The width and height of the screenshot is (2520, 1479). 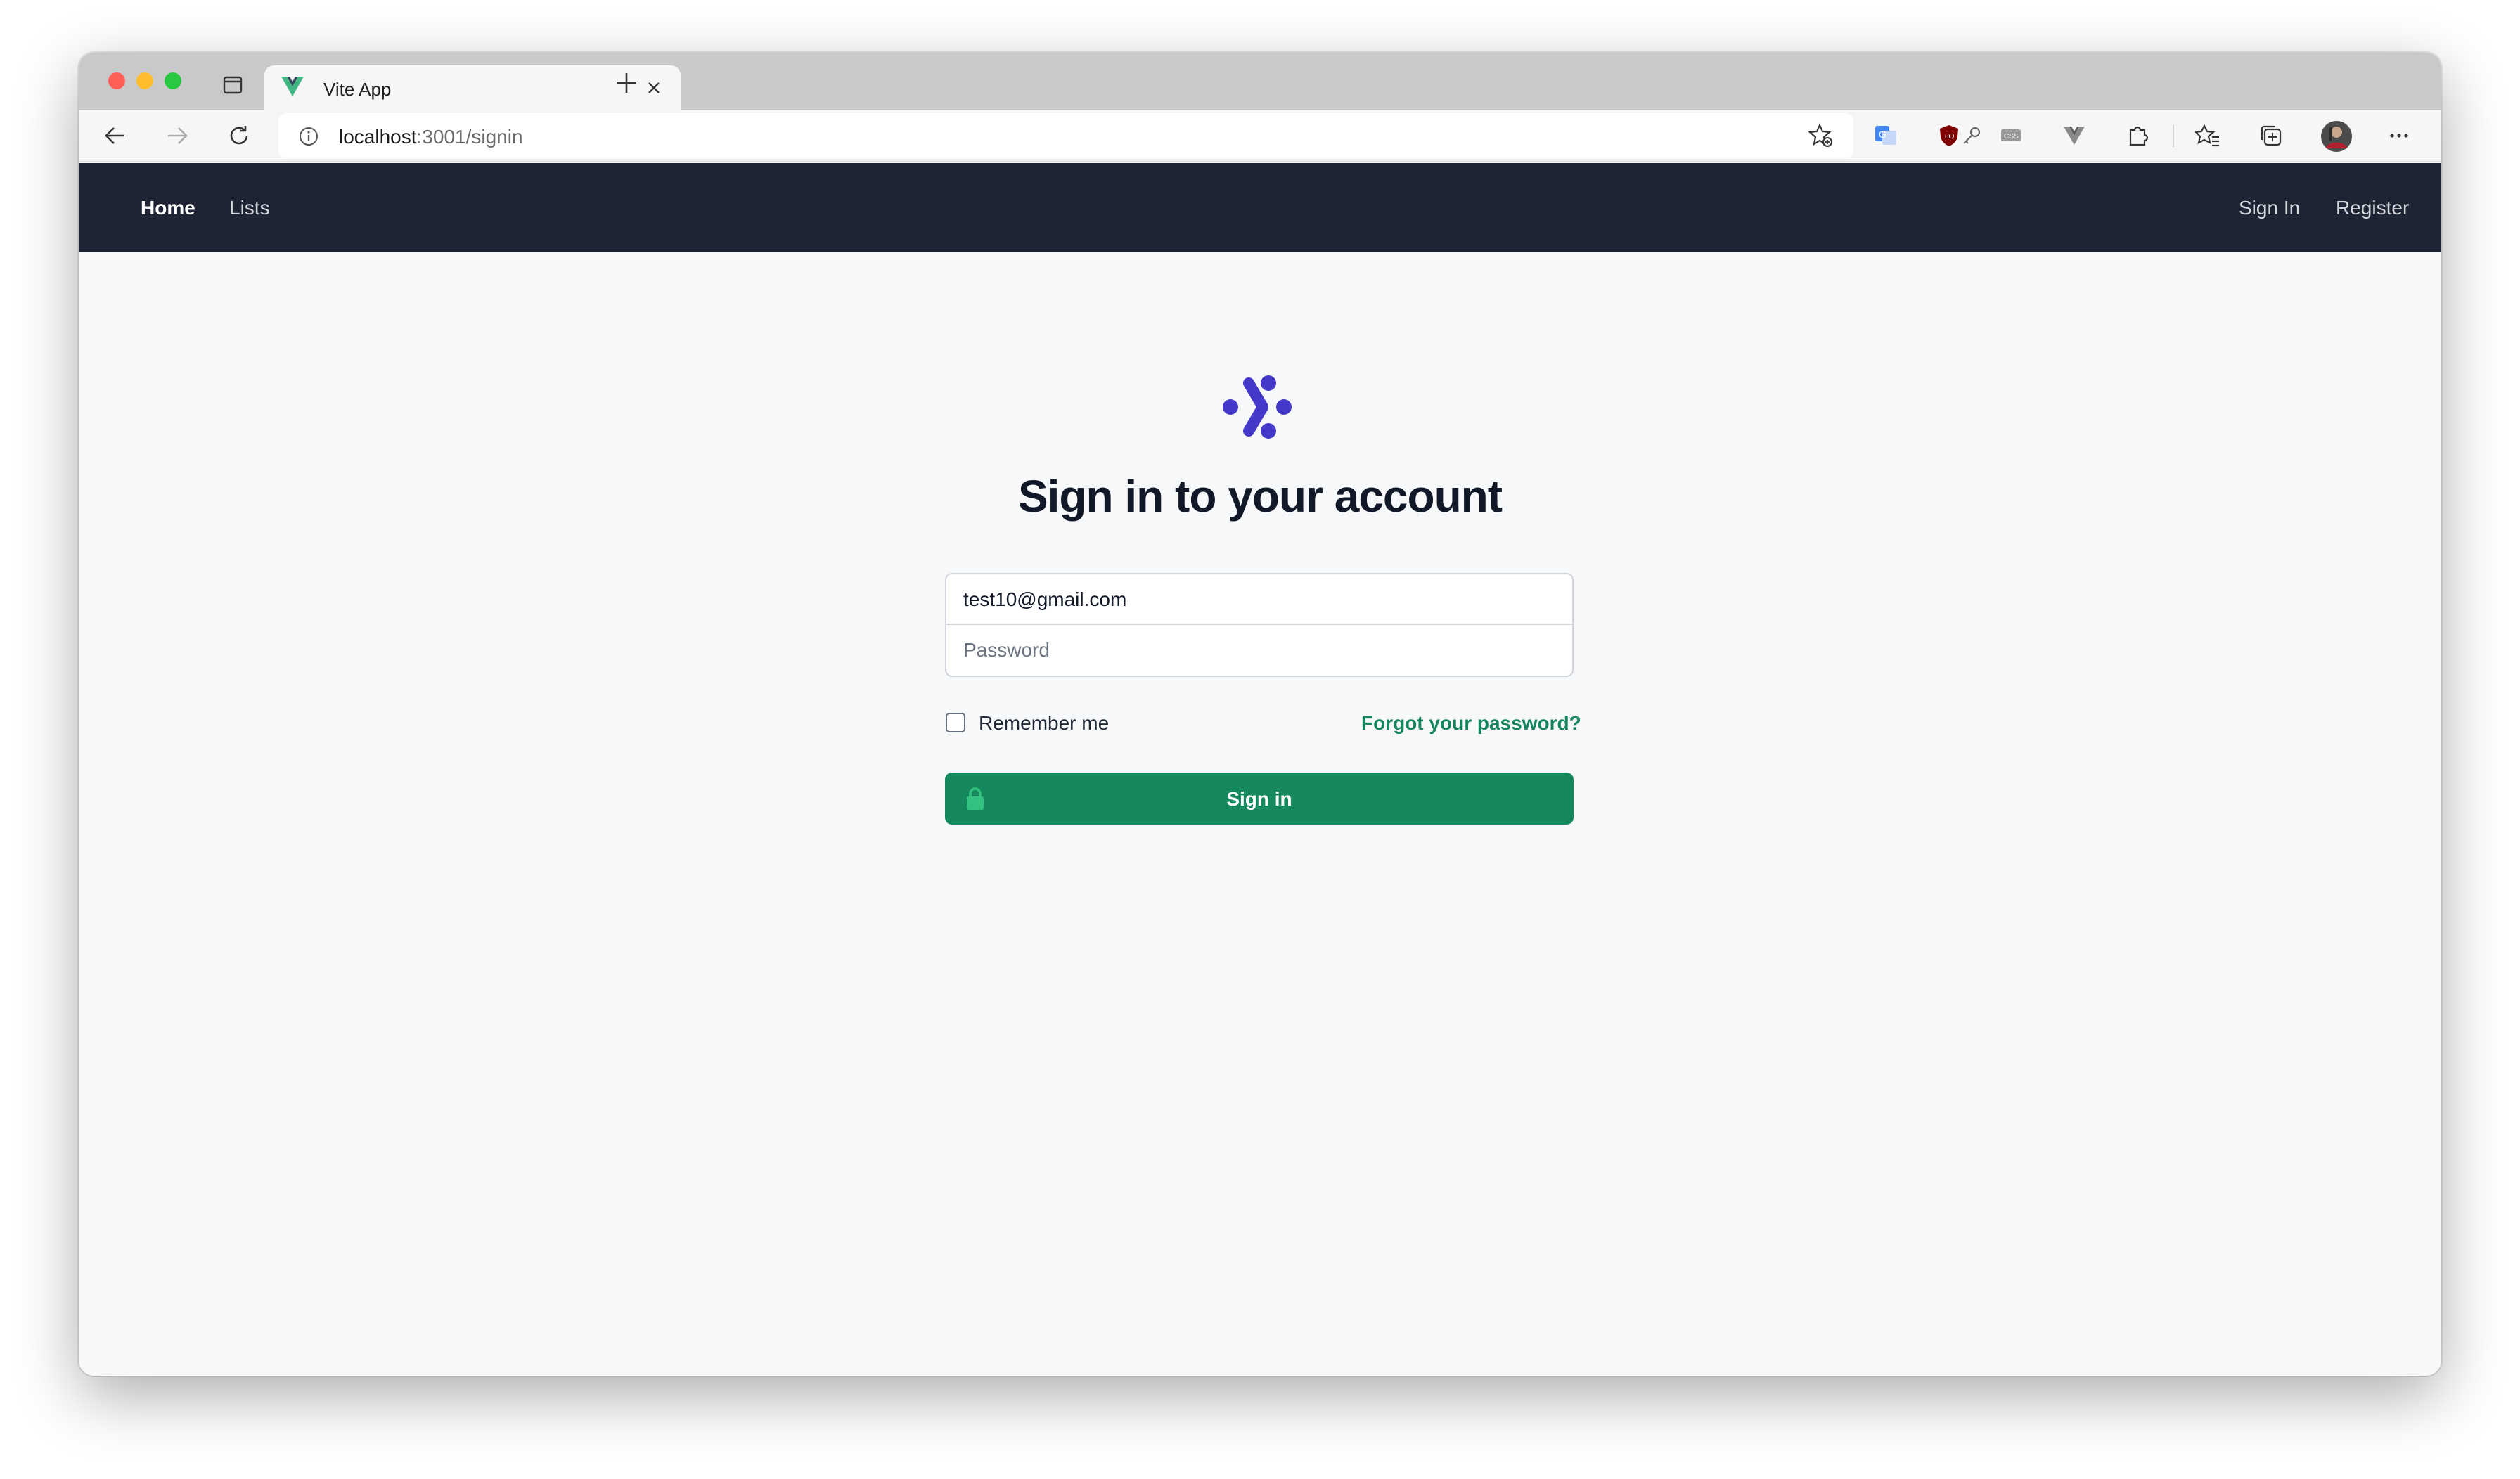 I want to click on toolbar-divider, so click(x=2173, y=135).